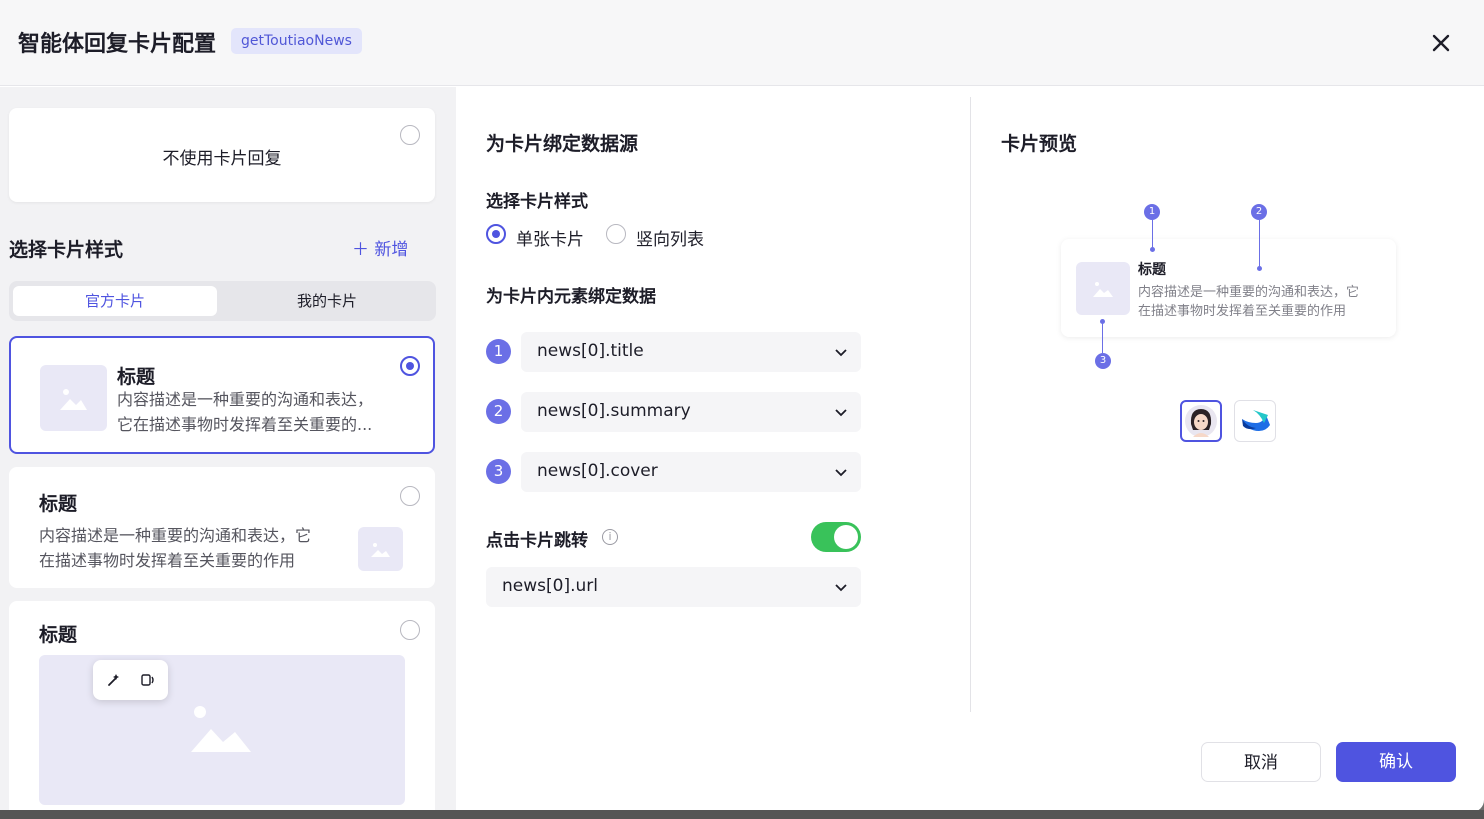 The height and width of the screenshot is (819, 1484). I want to click on card-desc-line: 内容描述是一种重要的沟通和表达，它, so click(175, 535).